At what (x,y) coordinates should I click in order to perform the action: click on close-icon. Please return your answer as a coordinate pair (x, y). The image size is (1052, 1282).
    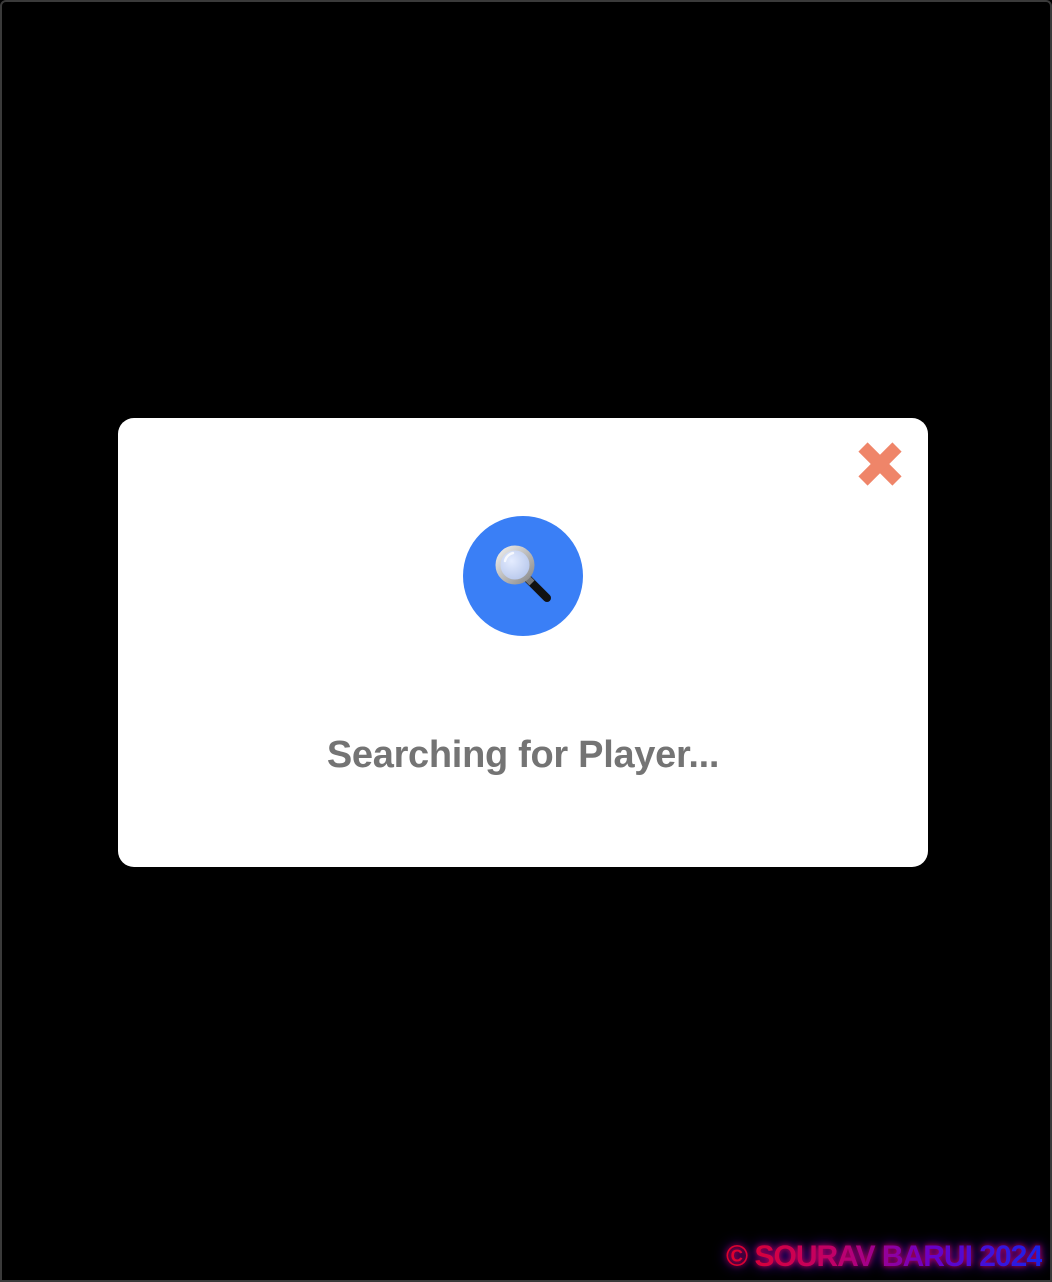
    Looking at the image, I should click on (880, 464).